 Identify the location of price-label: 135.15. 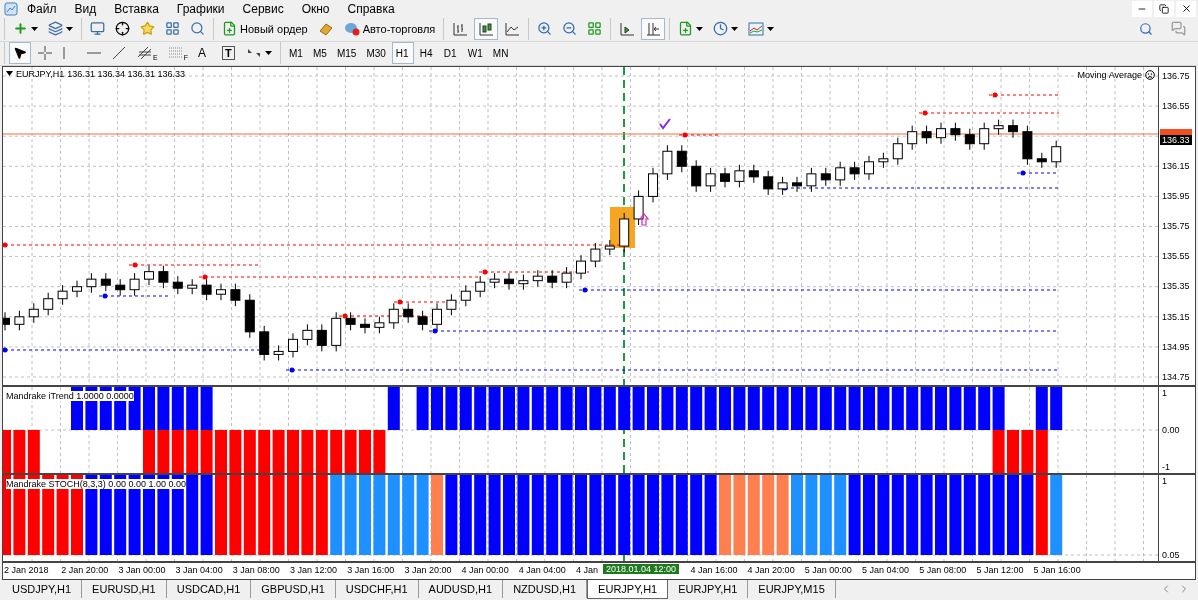
(1176, 316).